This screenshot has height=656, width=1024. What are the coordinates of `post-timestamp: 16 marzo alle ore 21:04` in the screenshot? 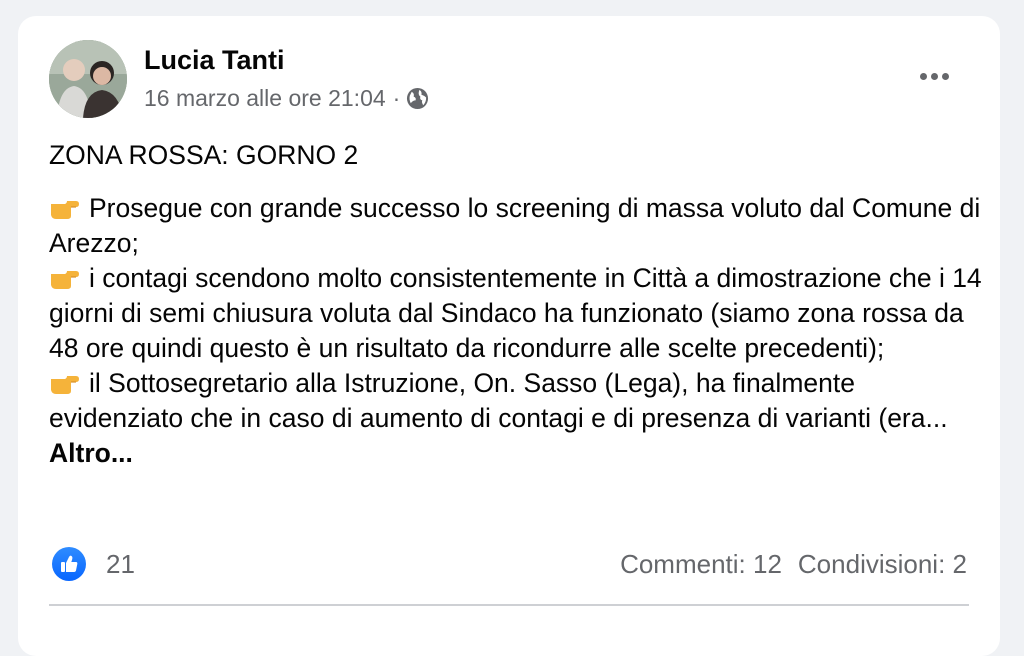 It's located at (265, 98).